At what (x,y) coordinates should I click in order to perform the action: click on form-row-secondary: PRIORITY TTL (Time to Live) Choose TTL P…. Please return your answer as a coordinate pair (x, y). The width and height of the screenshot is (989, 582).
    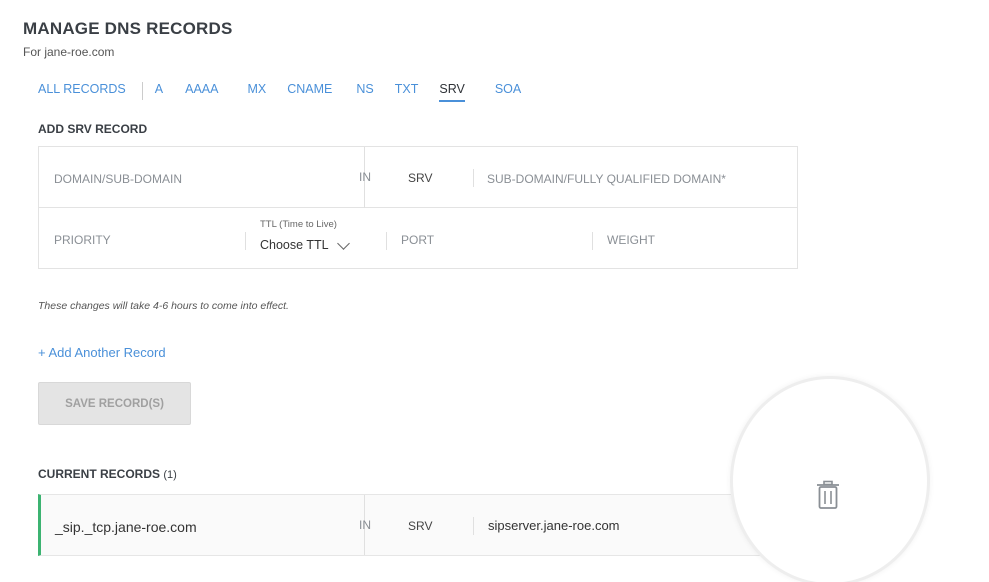
    Looking at the image, I should click on (418, 238).